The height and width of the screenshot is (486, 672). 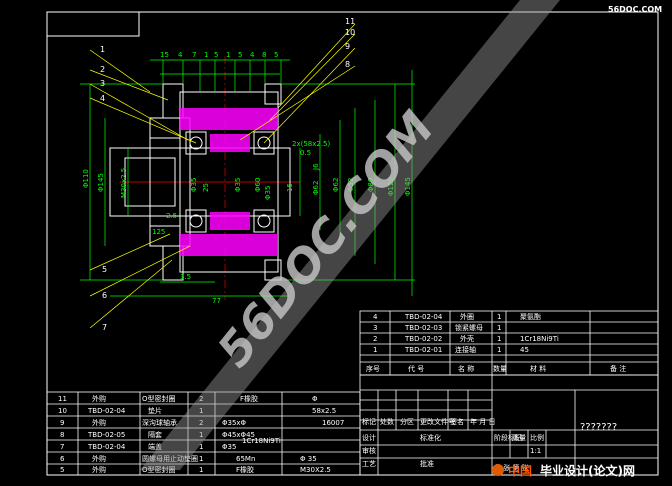 I want to click on up-qty-1: 1, so click(x=499, y=328).